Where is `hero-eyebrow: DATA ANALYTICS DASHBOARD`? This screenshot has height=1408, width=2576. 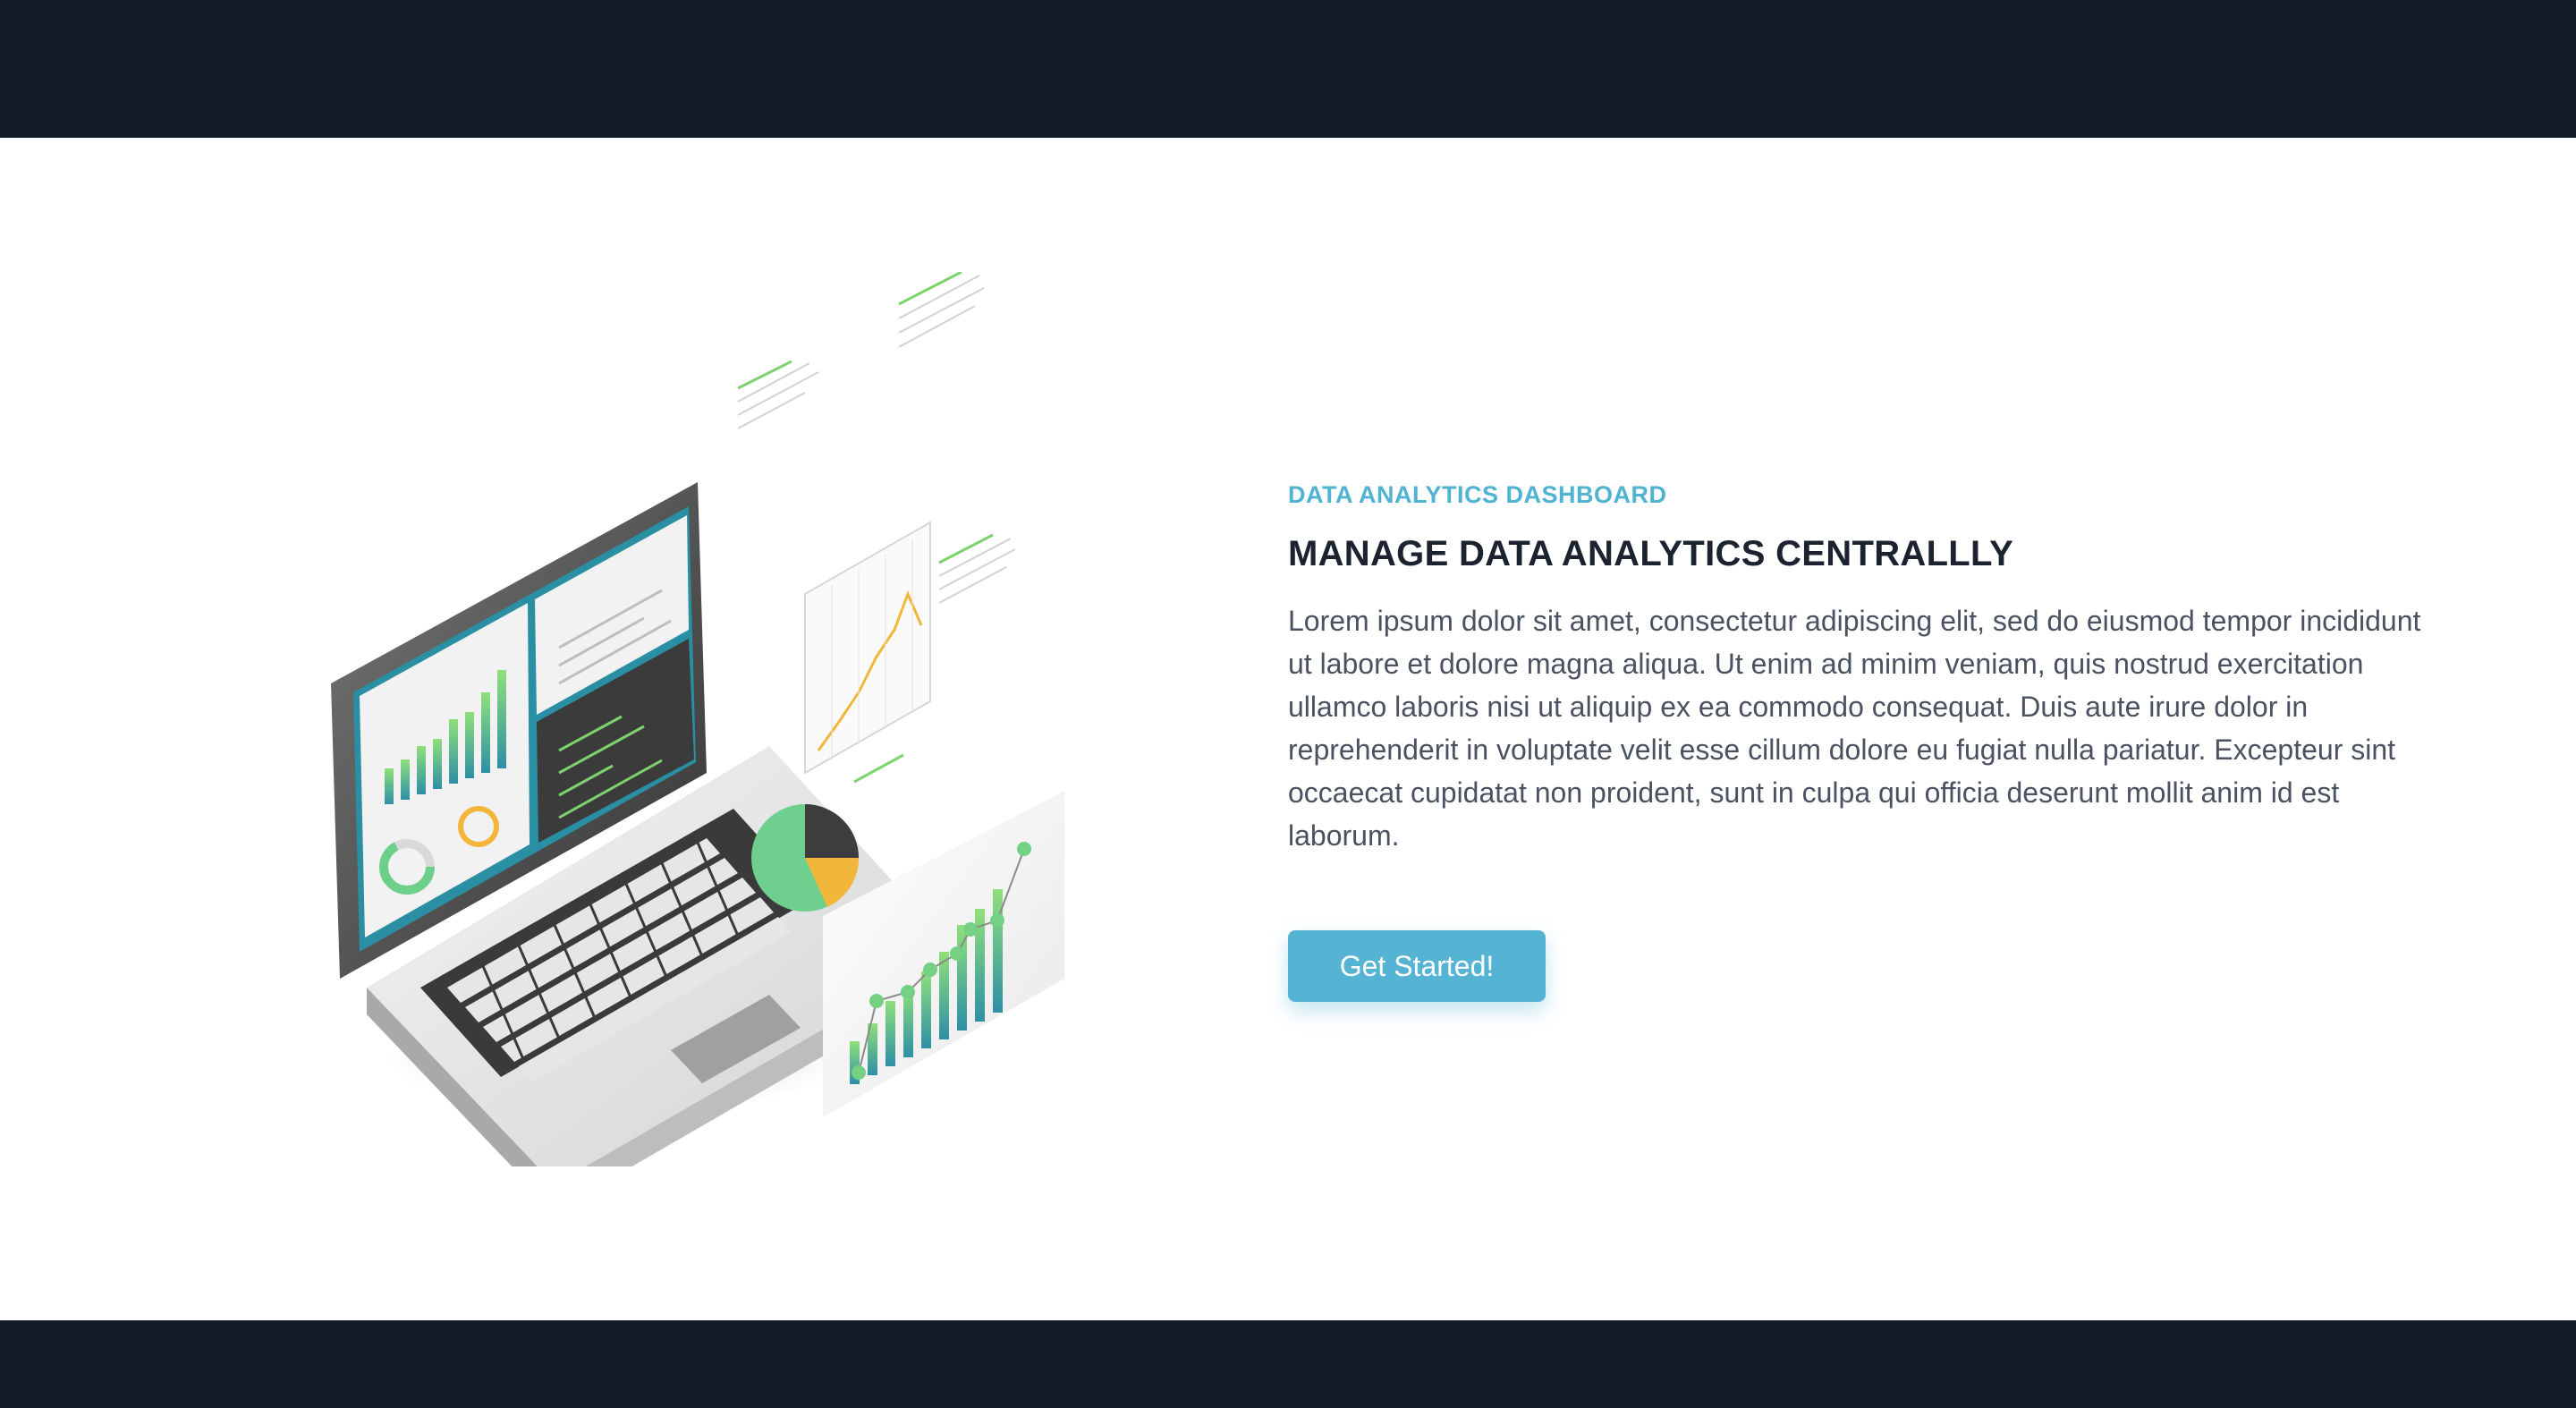
hero-eyebrow: DATA ANALYTICS DASHBOARD is located at coordinates (1477, 494).